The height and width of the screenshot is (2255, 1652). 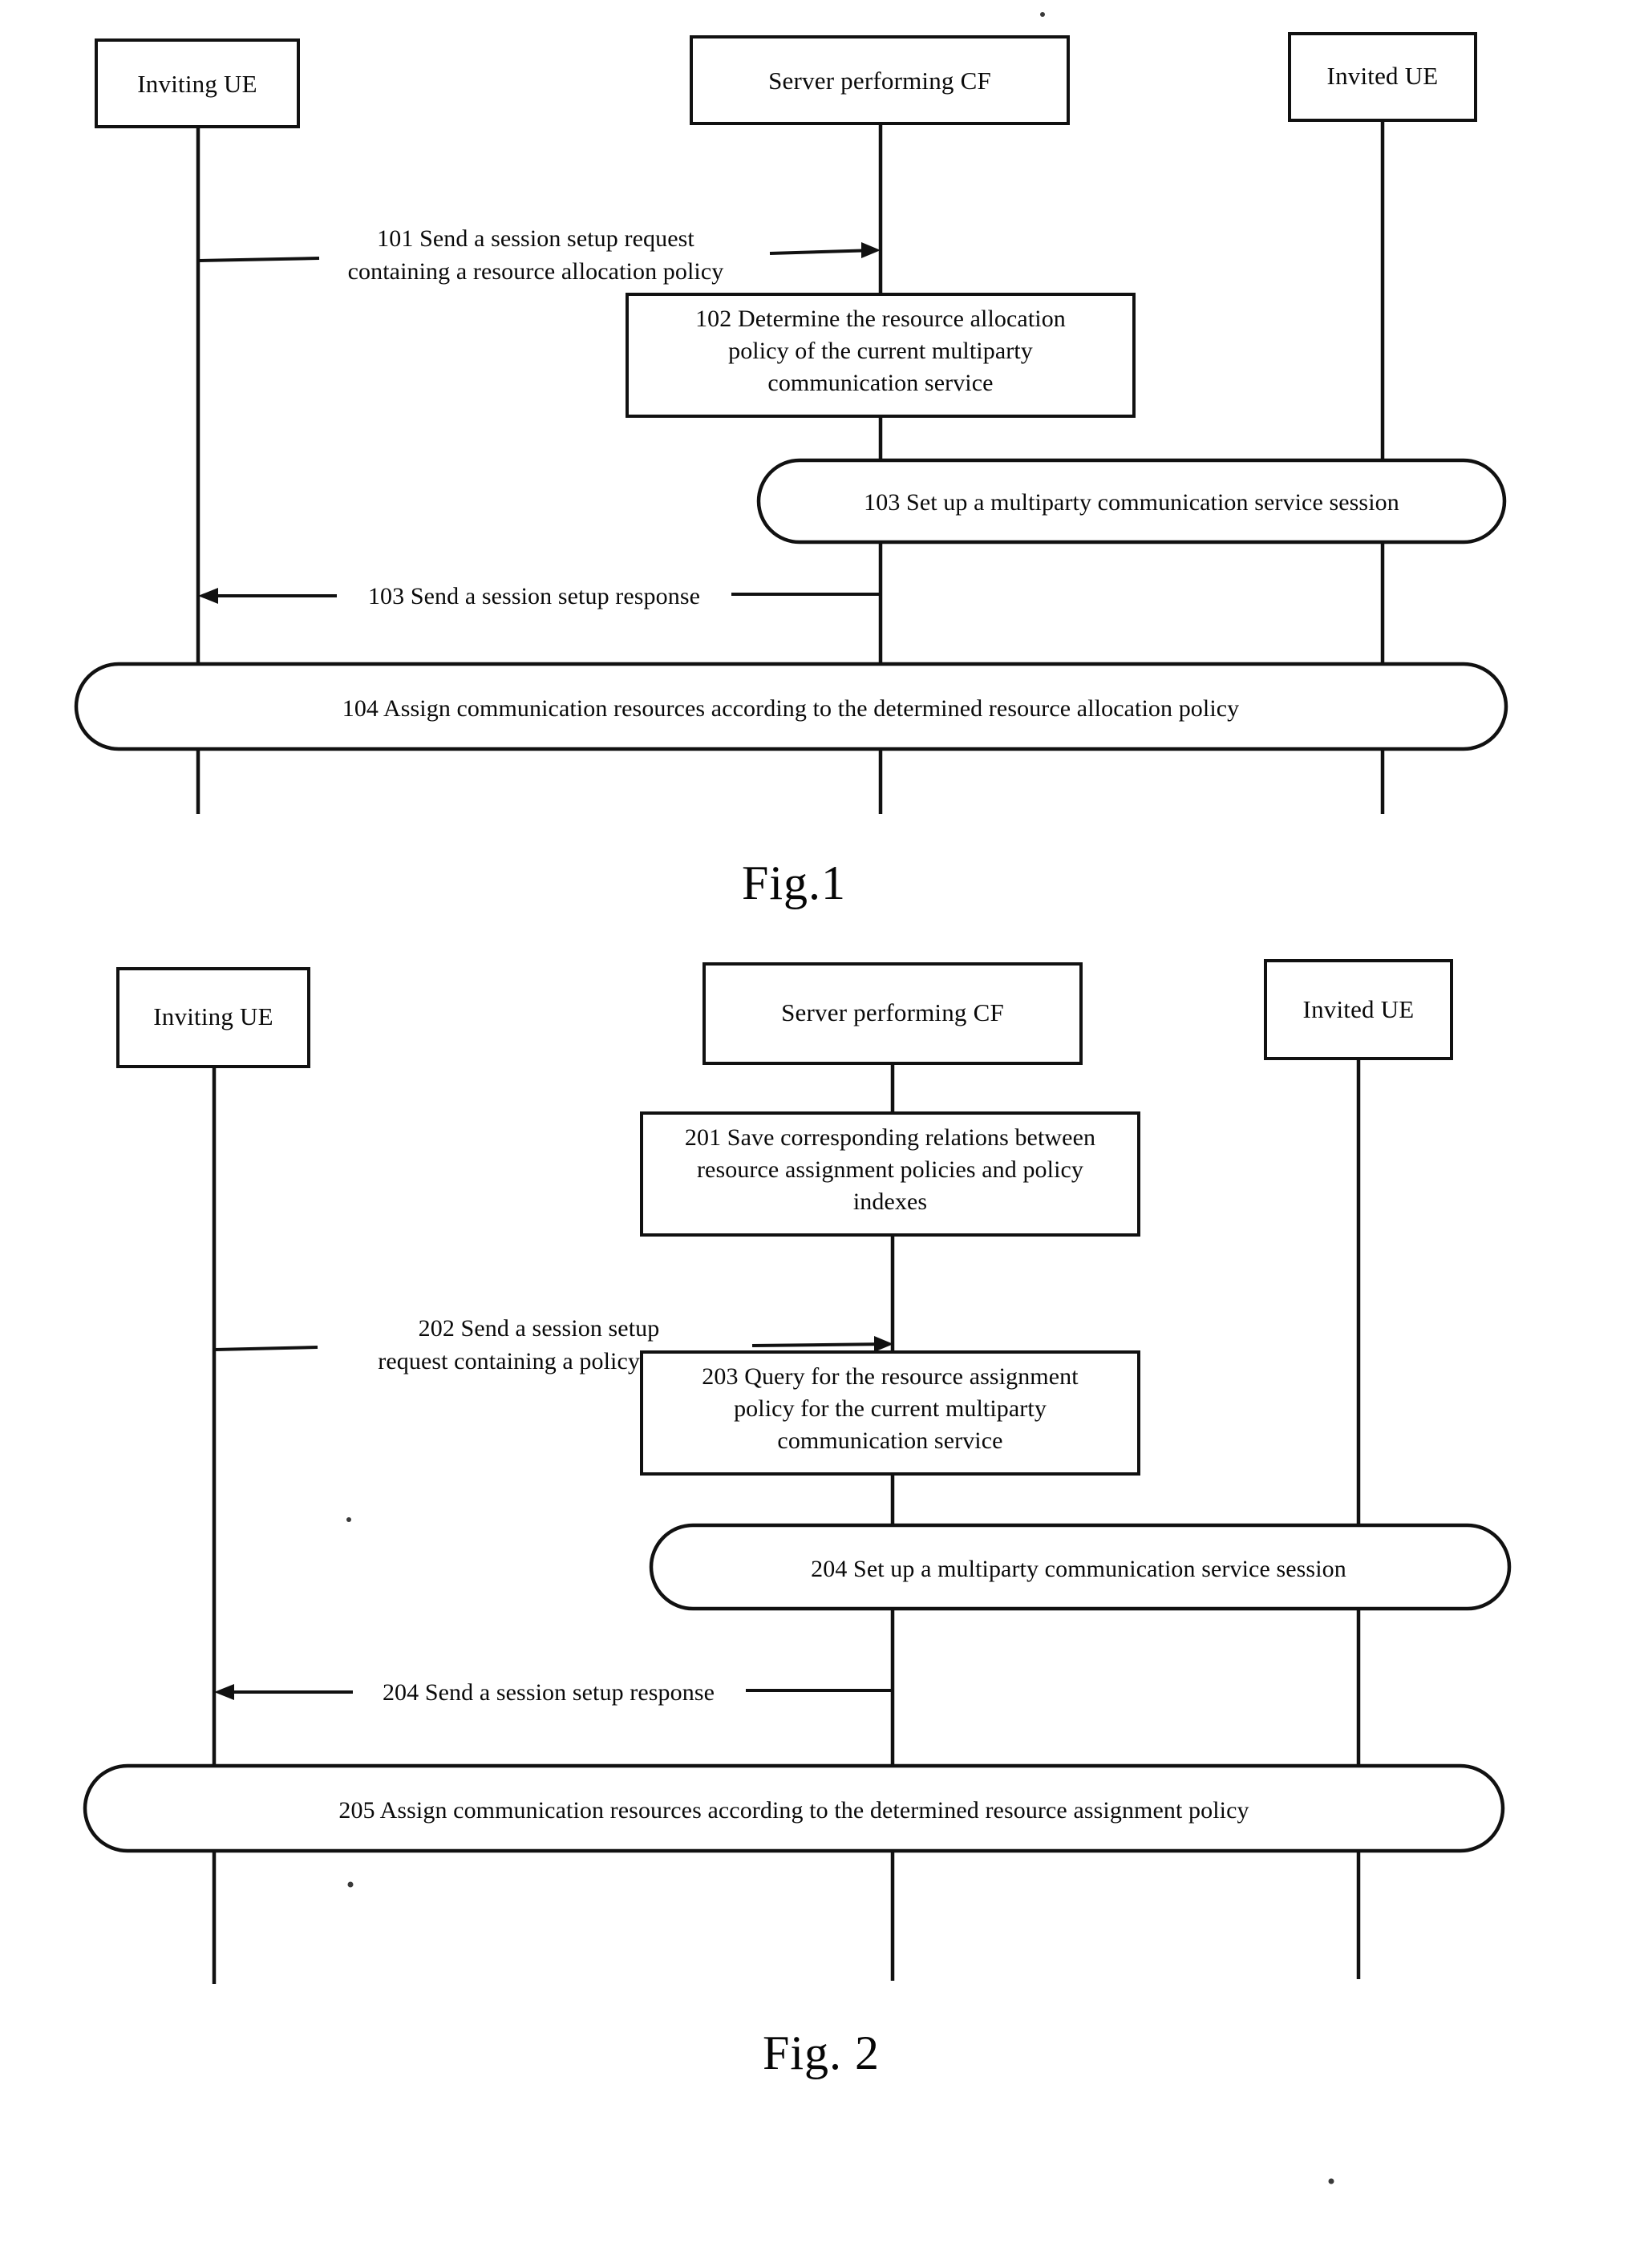 What do you see at coordinates (536, 271) in the screenshot?
I see `message-label-line-2: containing a resource allocation policy` at bounding box center [536, 271].